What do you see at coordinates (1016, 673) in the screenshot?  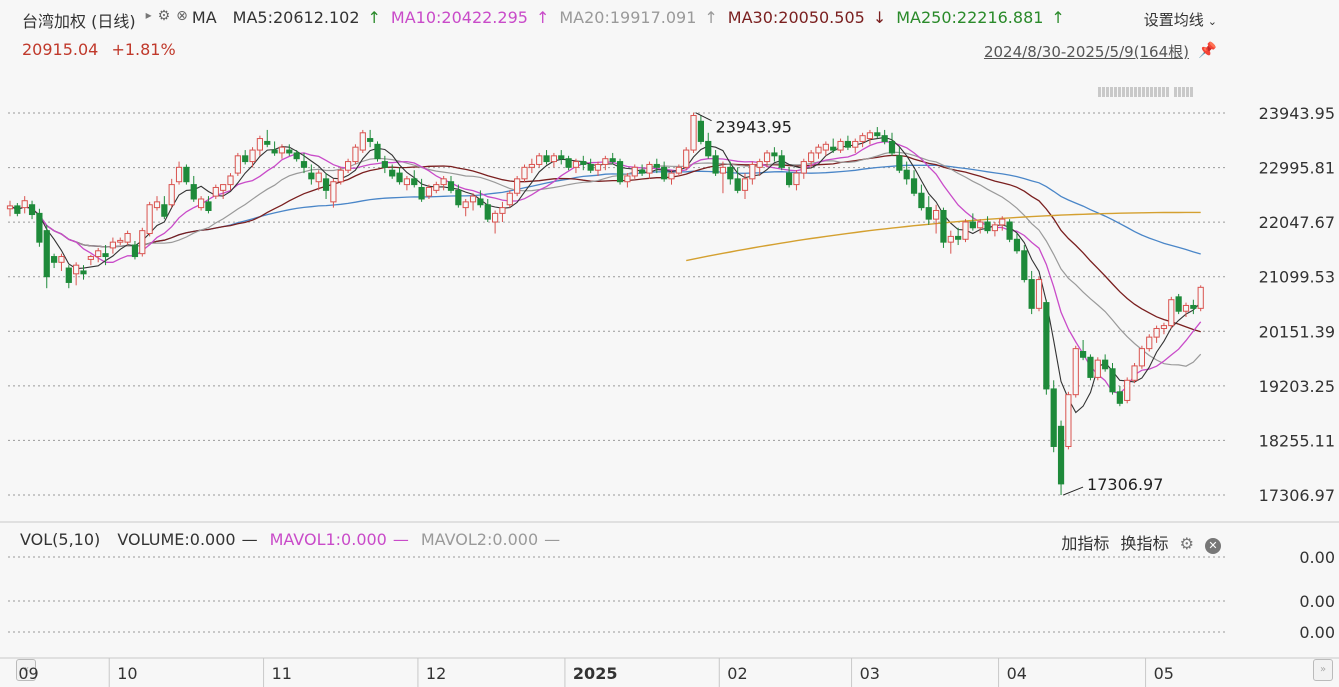 I see `x-axis-label: 04` at bounding box center [1016, 673].